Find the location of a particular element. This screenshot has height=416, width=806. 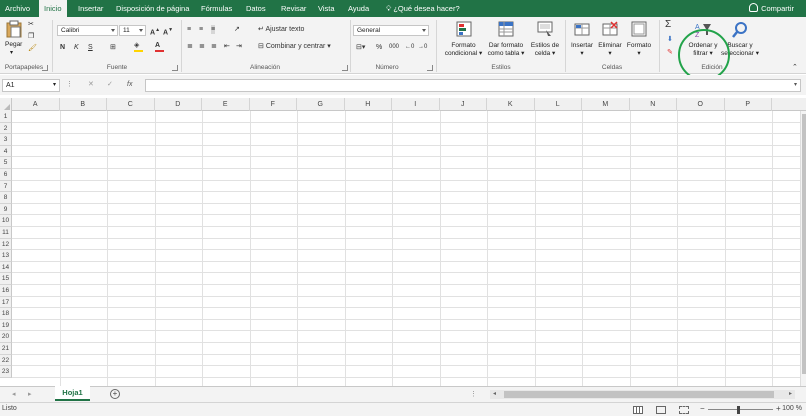

page-break-icon is located at coordinates (684, 410).